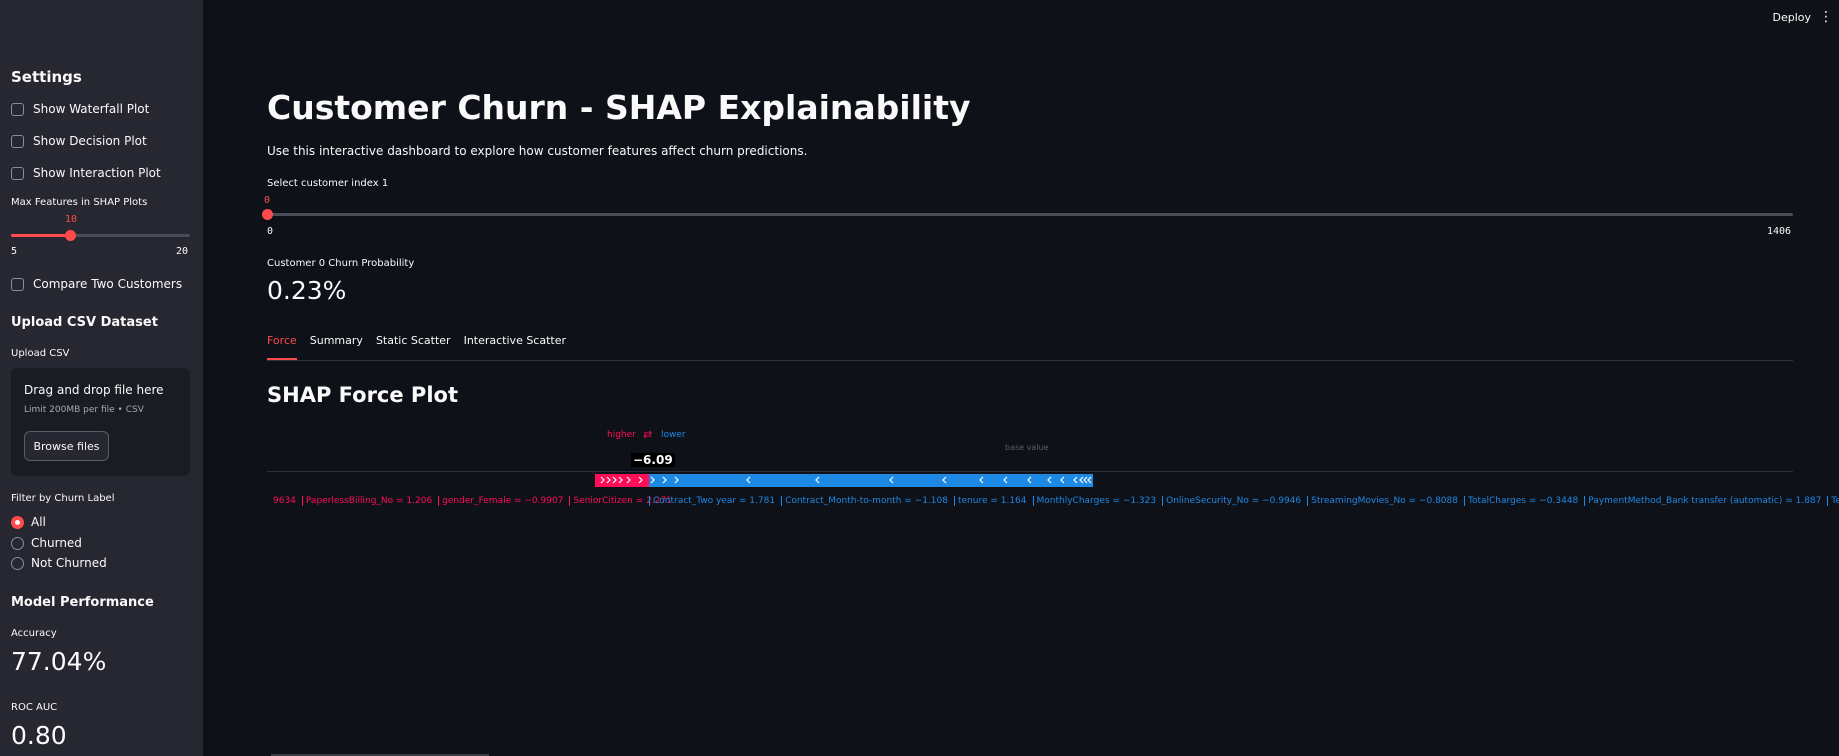 The image size is (1839, 756). Describe the element at coordinates (500, 501) in the screenshot. I see `feature-label: gender_Female = −0.9907` at that location.